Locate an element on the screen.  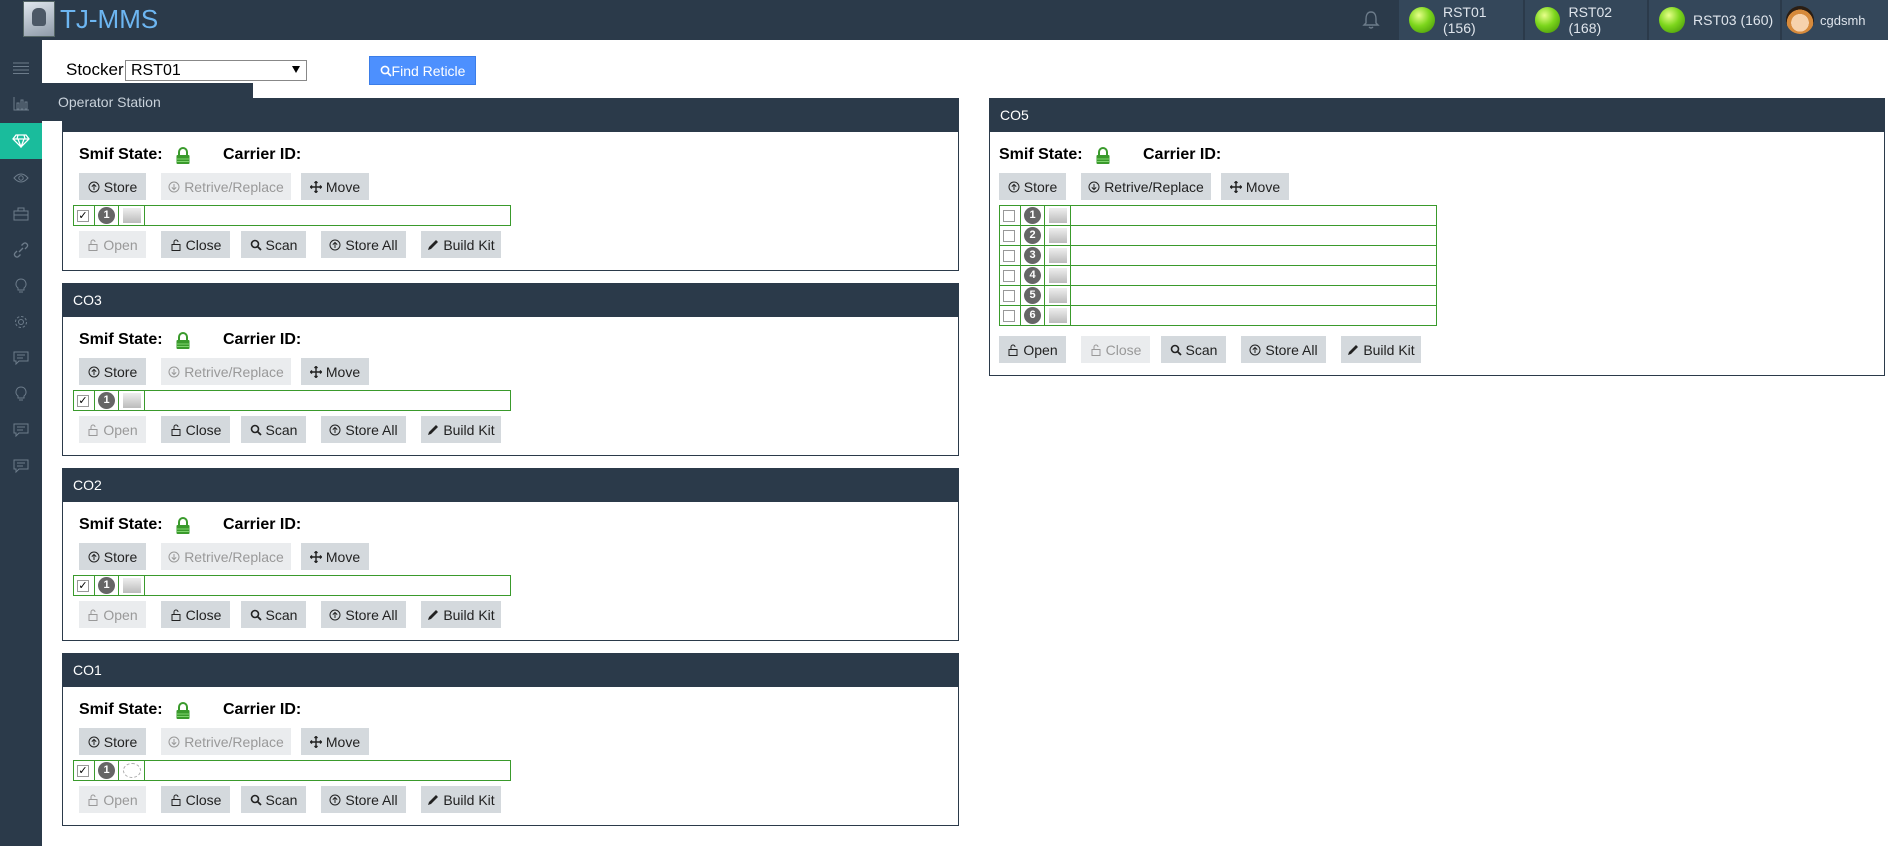
slot-number: 4 is located at coordinates (1032, 275).